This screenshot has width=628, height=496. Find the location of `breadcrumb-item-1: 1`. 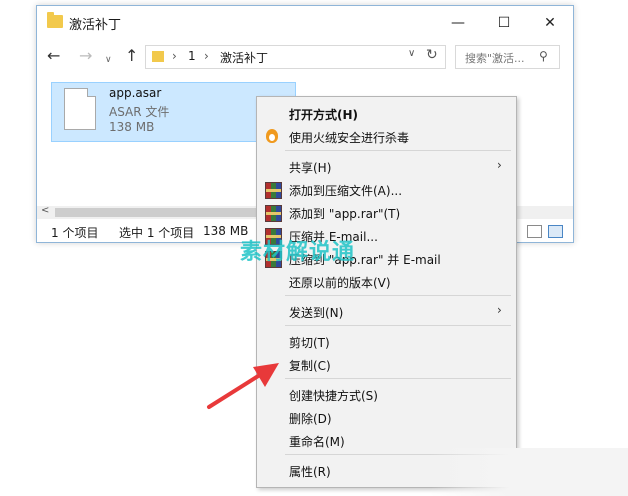

breadcrumb-item-1: 1 is located at coordinates (192, 56).